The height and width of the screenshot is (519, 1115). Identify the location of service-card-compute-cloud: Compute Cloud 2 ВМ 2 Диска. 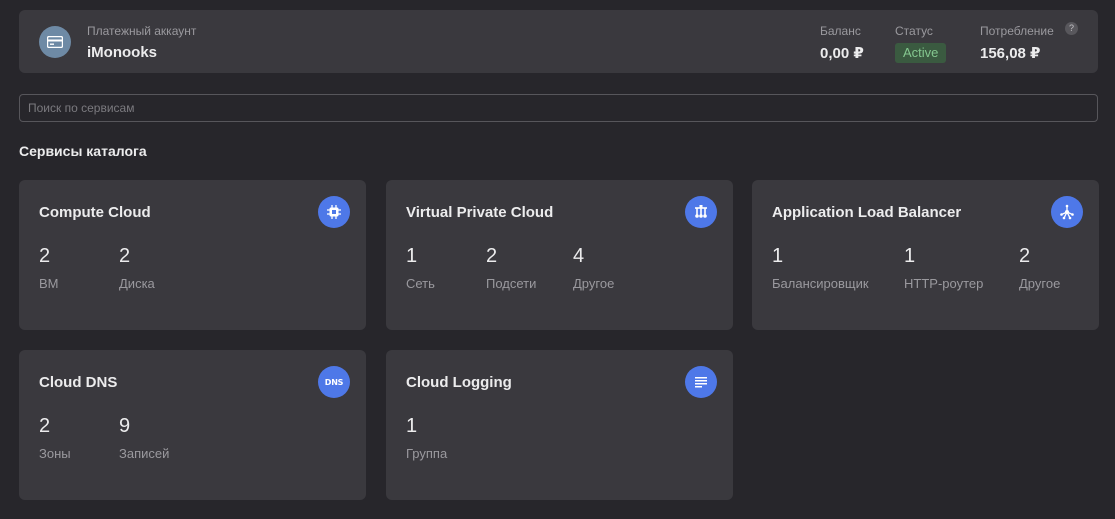
(192, 255).